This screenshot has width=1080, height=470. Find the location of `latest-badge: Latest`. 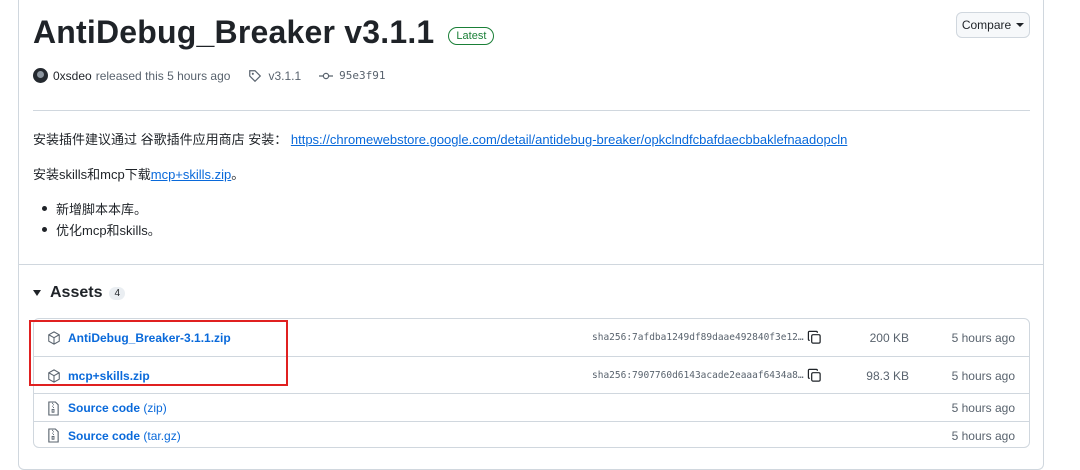

latest-badge: Latest is located at coordinates (471, 35).